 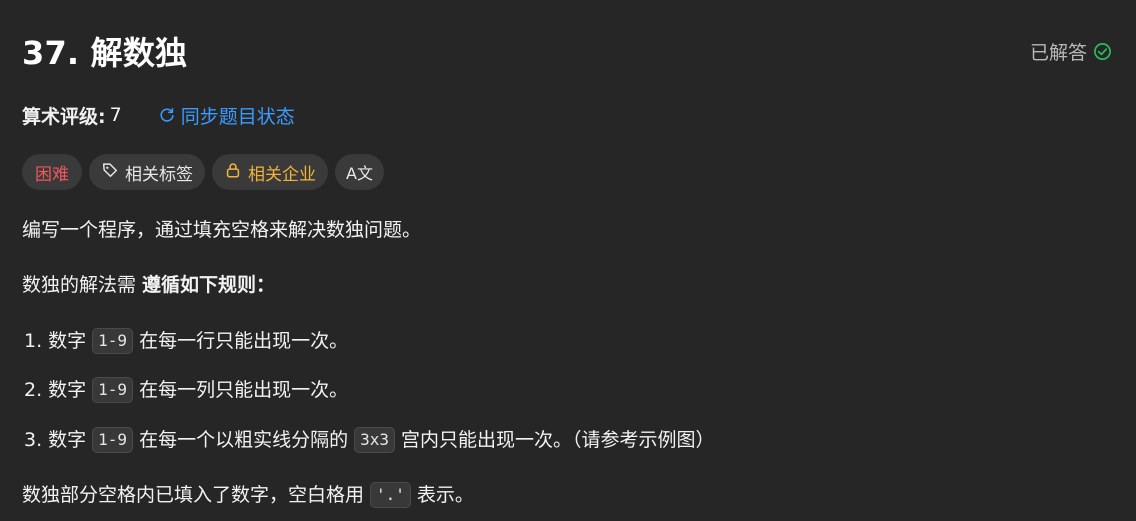 What do you see at coordinates (567, 51) in the screenshot?
I see `title-row: 37. 解数独 已解答` at bounding box center [567, 51].